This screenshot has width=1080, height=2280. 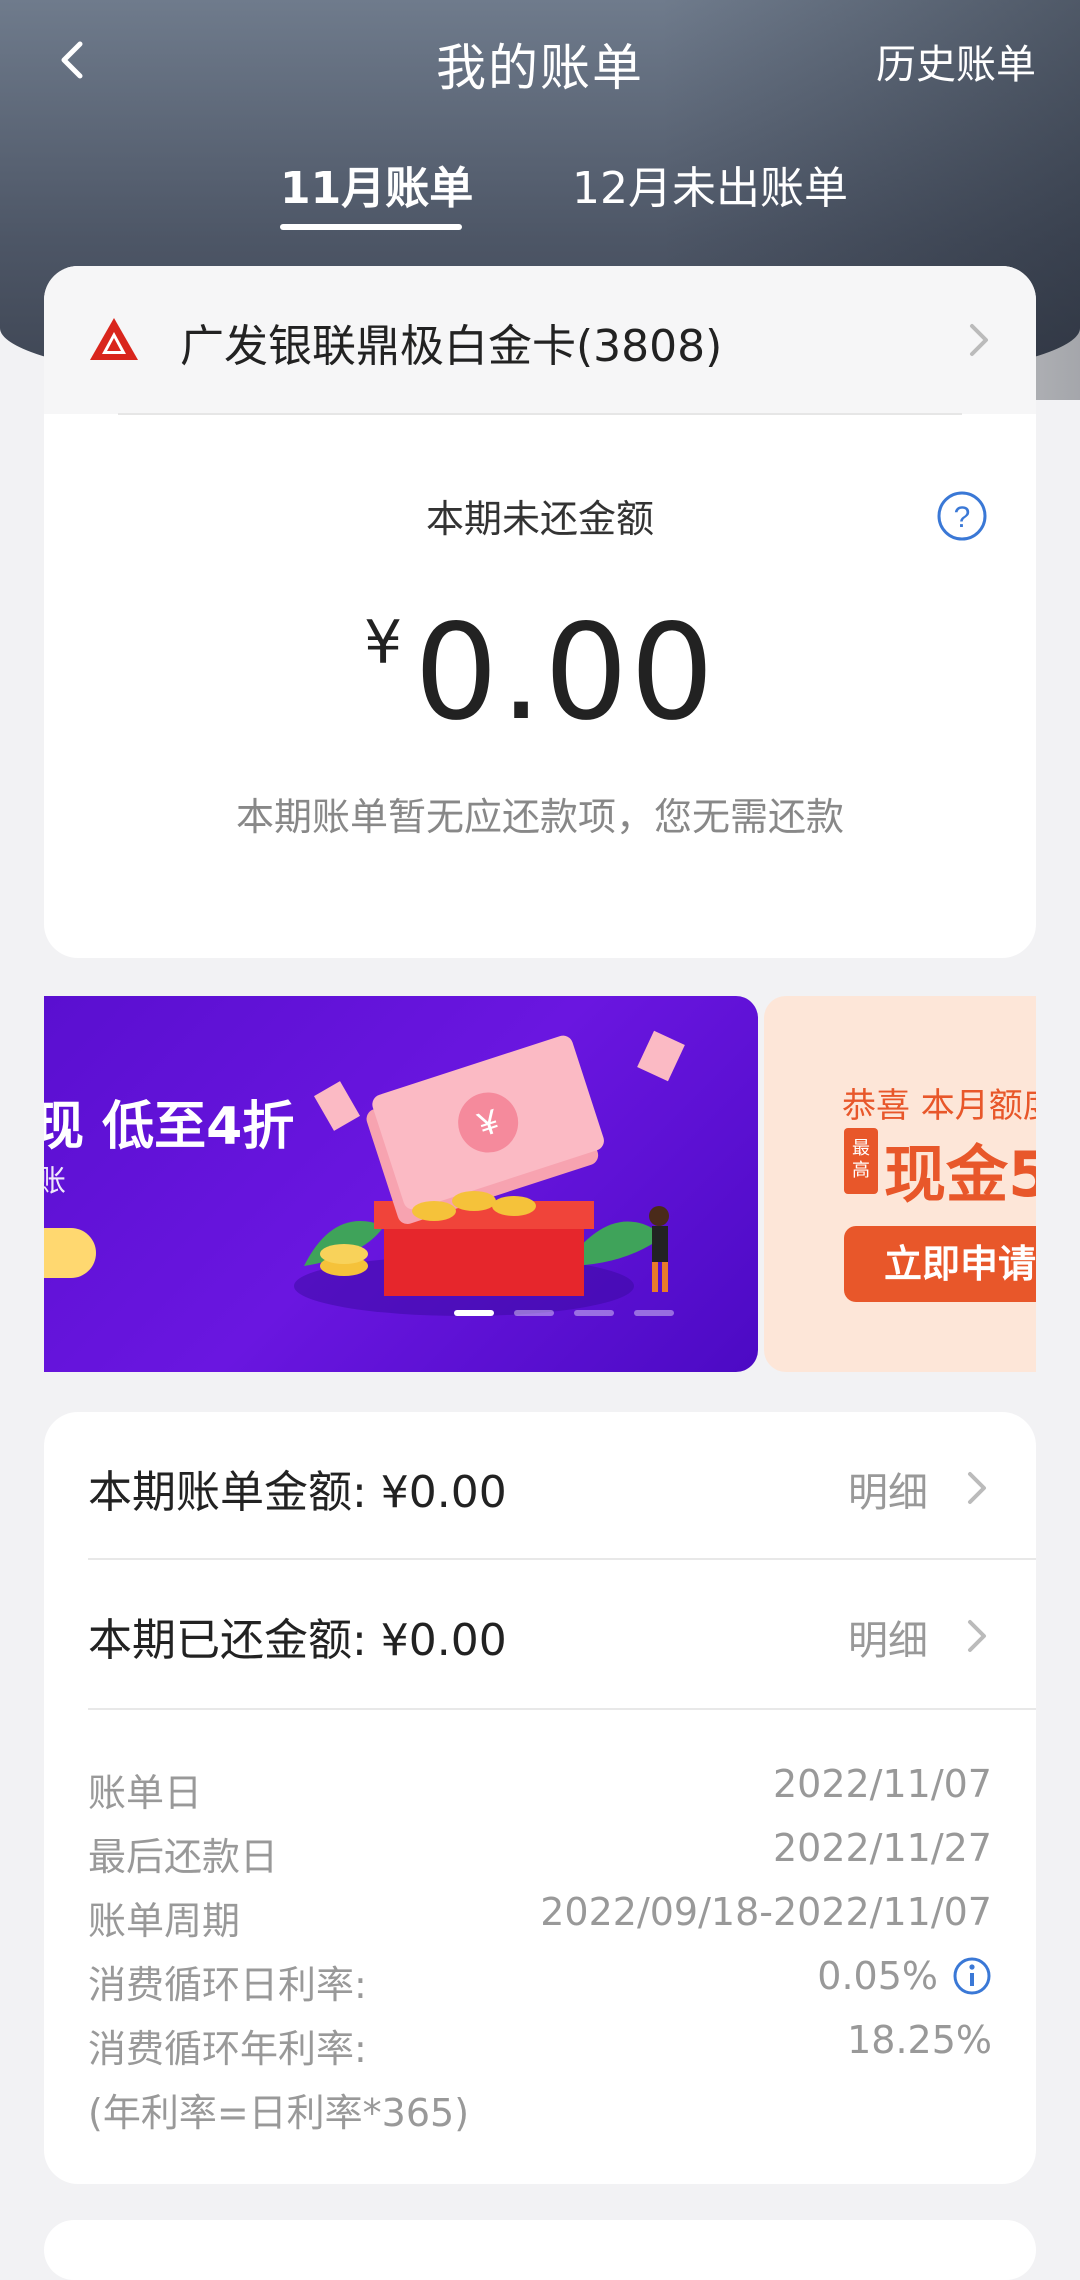 I want to click on bank-logo-icon, so click(x=114, y=339).